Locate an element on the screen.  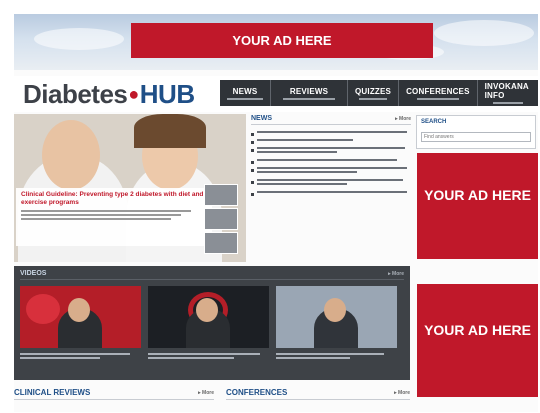
nav-item-invokana-info: INVOKANA INFO is located at coordinates (508, 93).